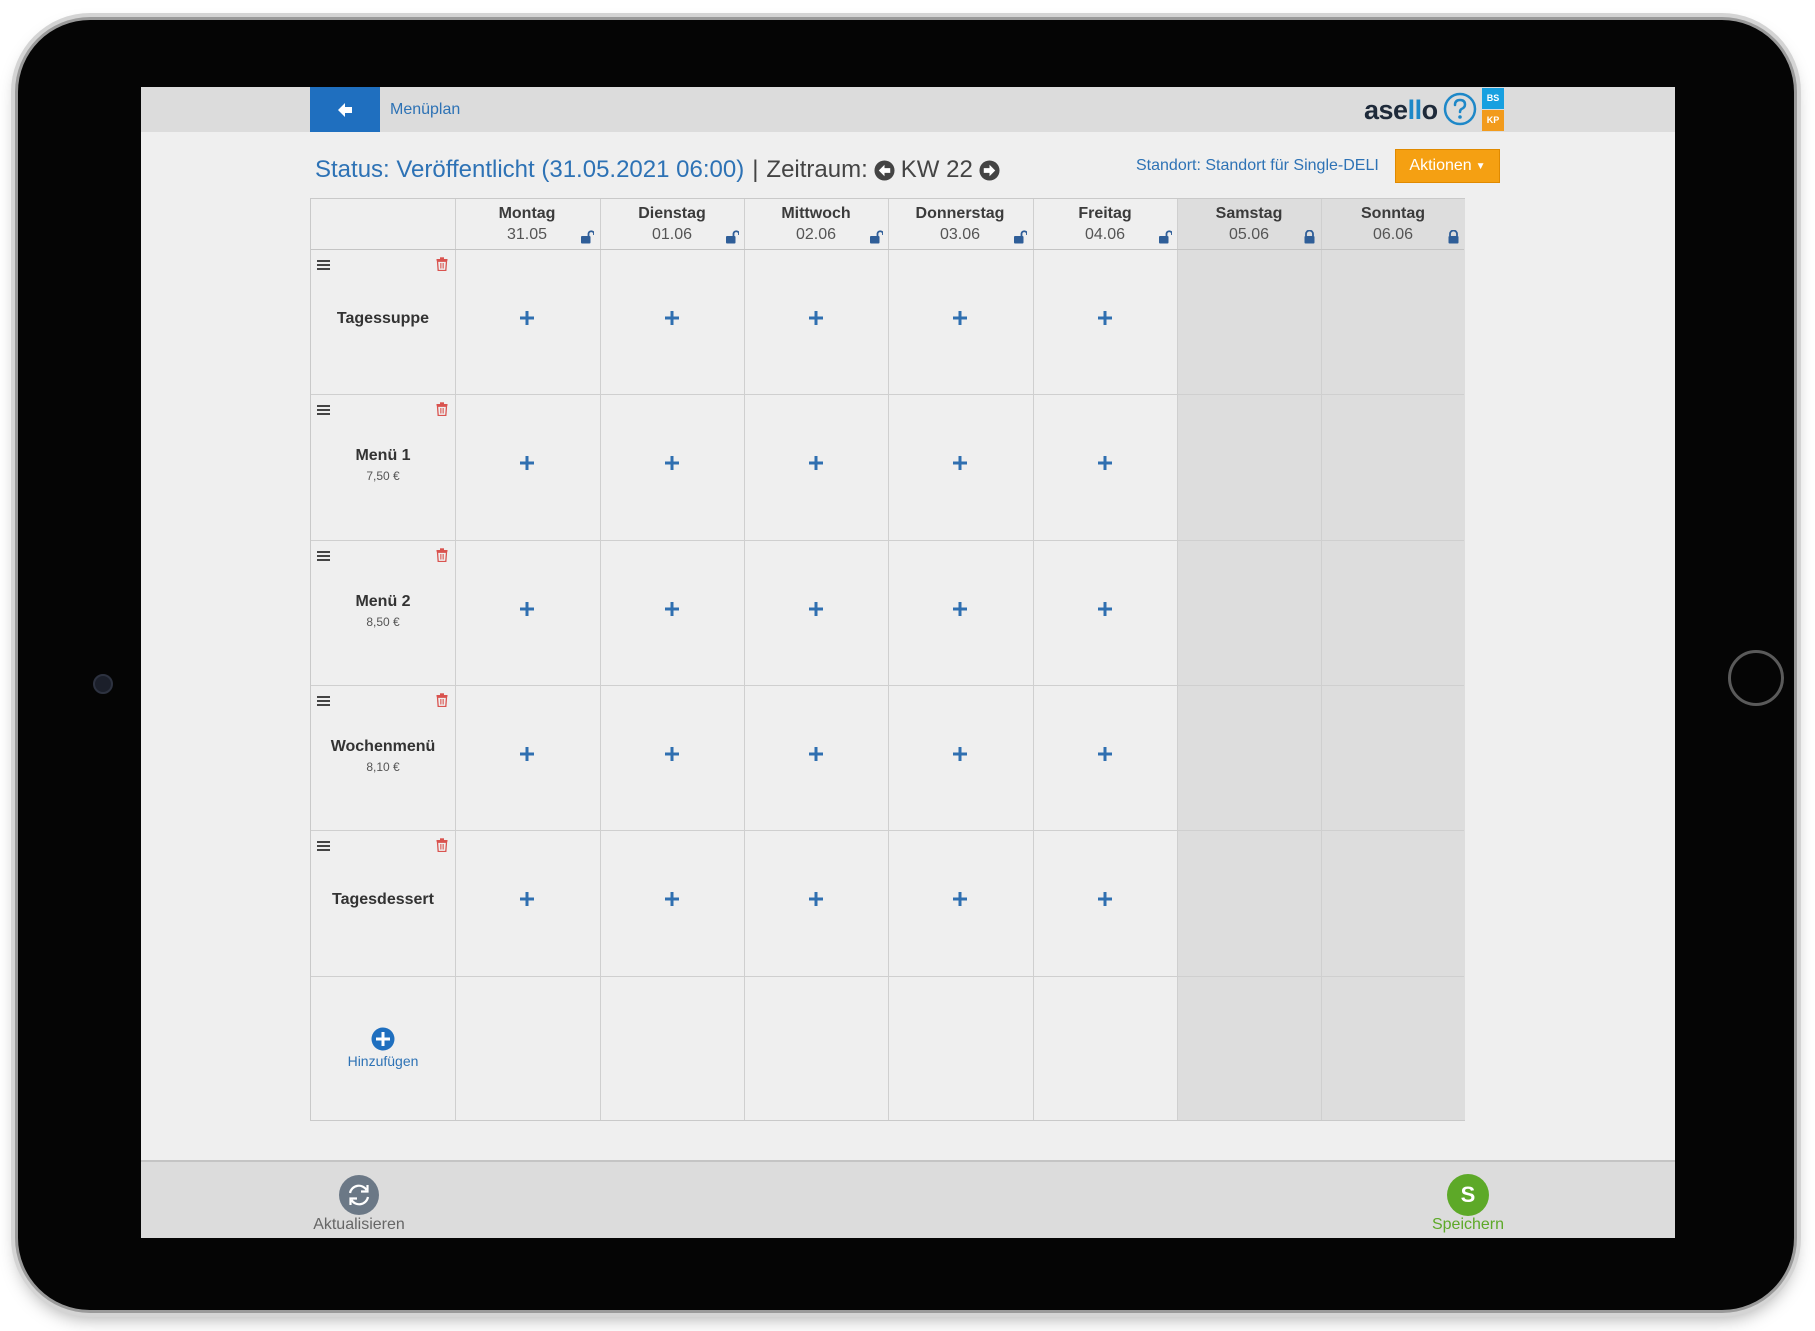 This screenshot has width=1815, height=1331. What do you see at coordinates (425, 109) in the screenshot?
I see `breadcrumb: Menüplan` at bounding box center [425, 109].